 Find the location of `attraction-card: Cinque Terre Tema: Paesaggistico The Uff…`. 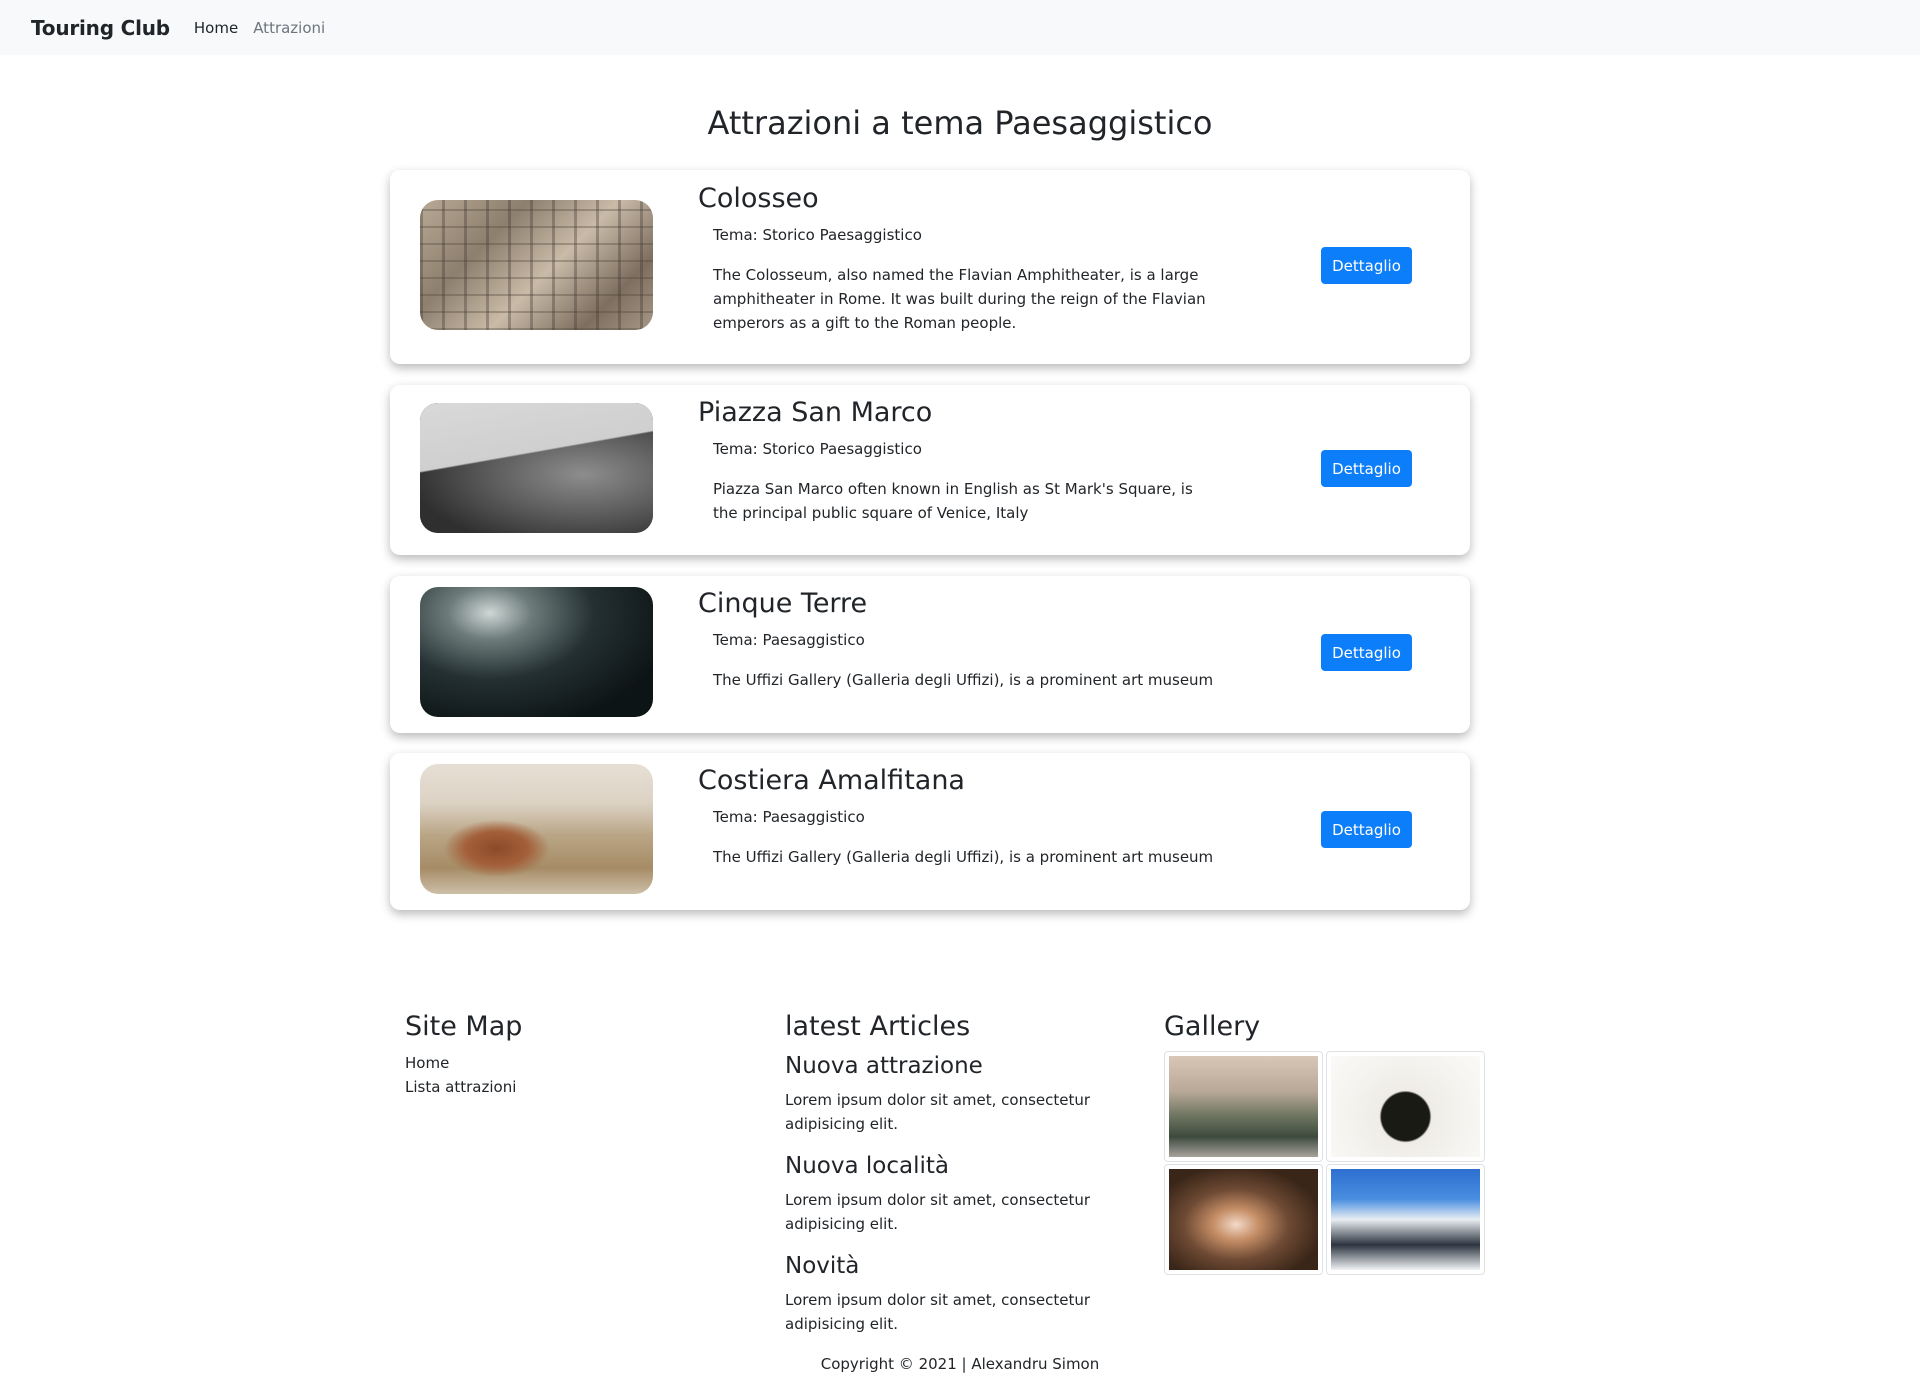

attraction-card: Cinque Terre Tema: Paesaggistico The Uff… is located at coordinates (930, 654).